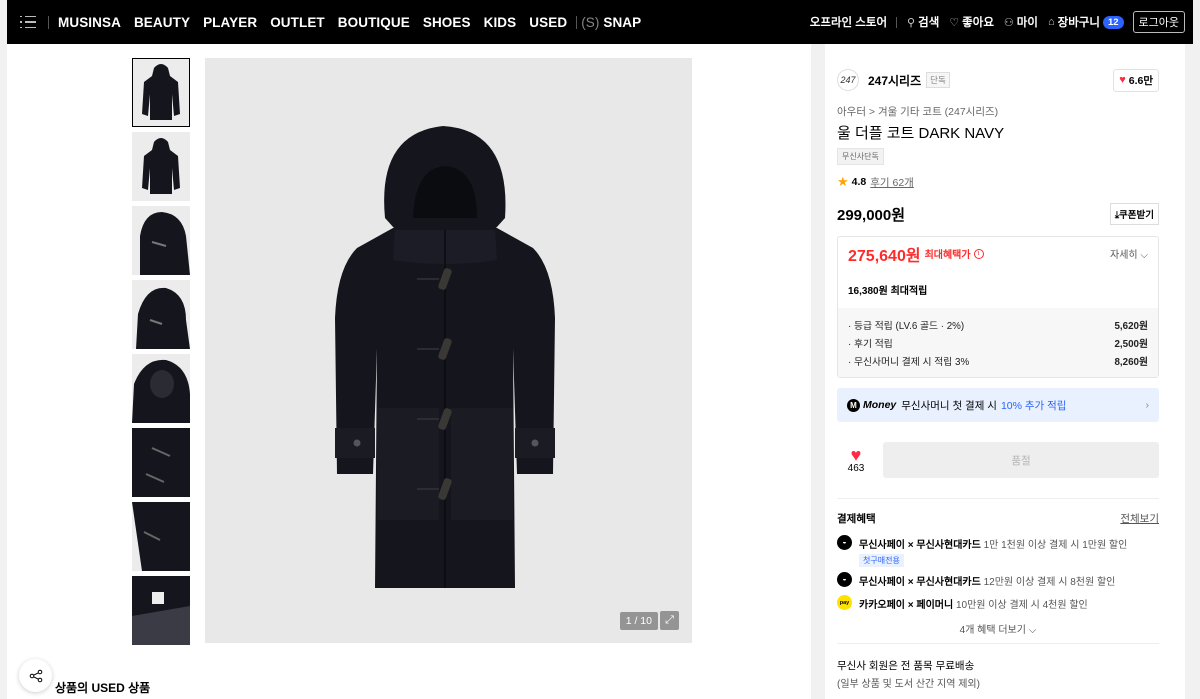 The width and height of the screenshot is (1200, 699). What do you see at coordinates (374, 22) in the screenshot?
I see `nav-item-boutique: BOUTIQUE` at bounding box center [374, 22].